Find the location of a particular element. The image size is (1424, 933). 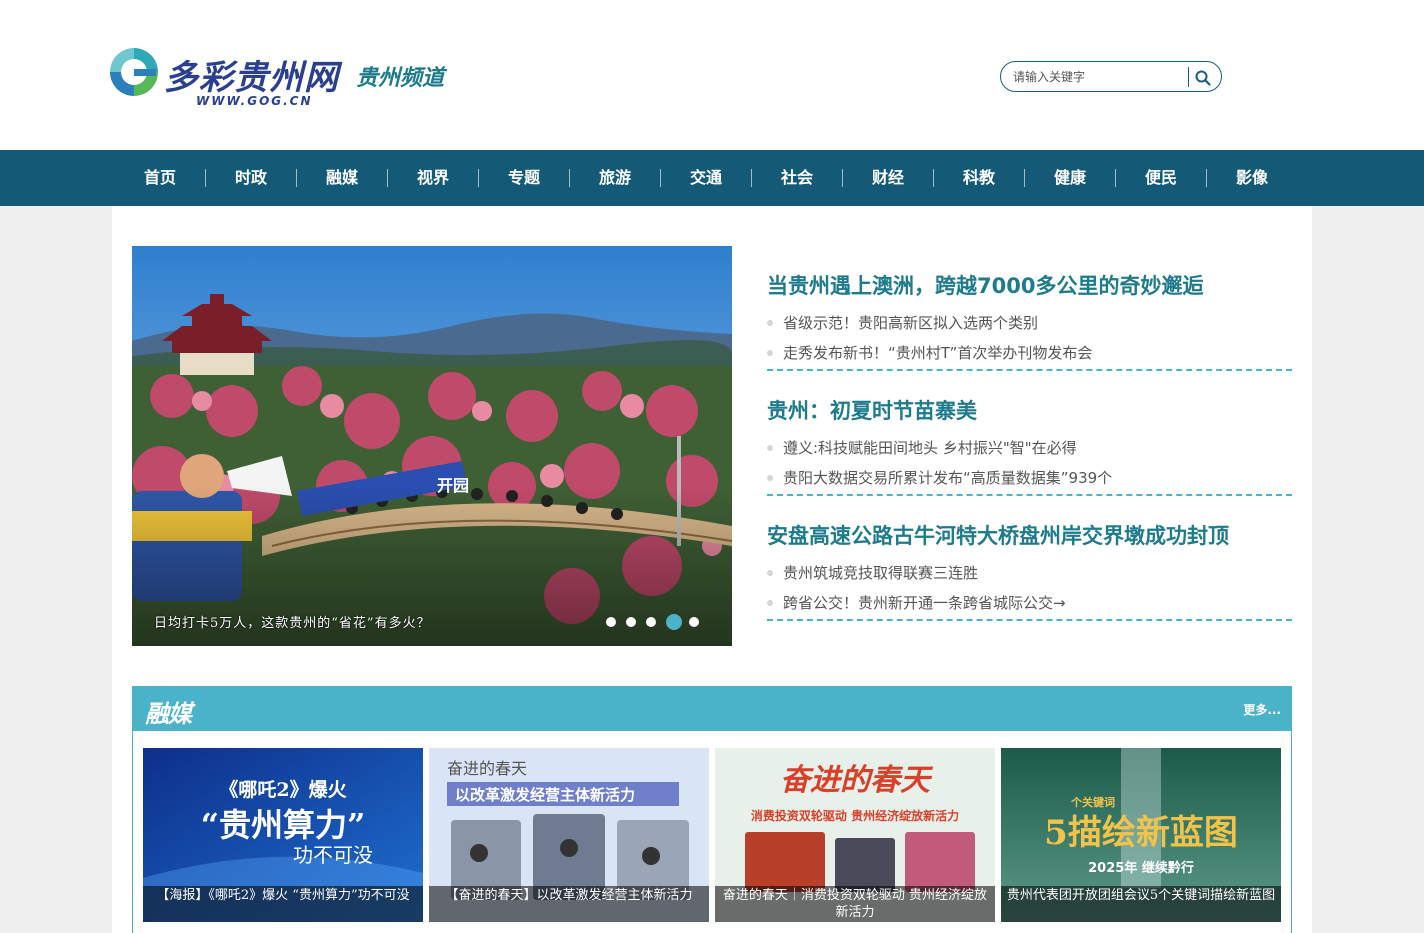

search-input is located at coordinates (1097, 77).